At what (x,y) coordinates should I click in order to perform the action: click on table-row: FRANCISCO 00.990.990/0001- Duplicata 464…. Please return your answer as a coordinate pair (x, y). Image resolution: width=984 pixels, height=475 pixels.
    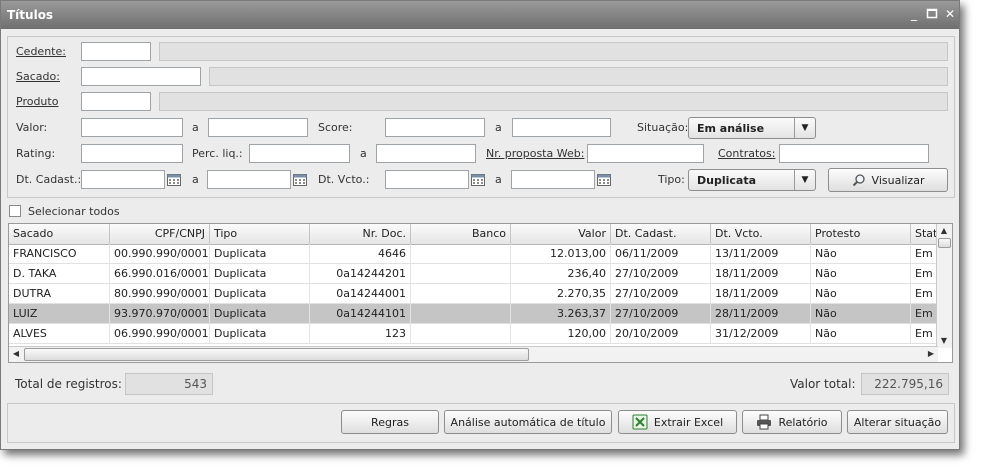
    Looking at the image, I should click on (473, 254).